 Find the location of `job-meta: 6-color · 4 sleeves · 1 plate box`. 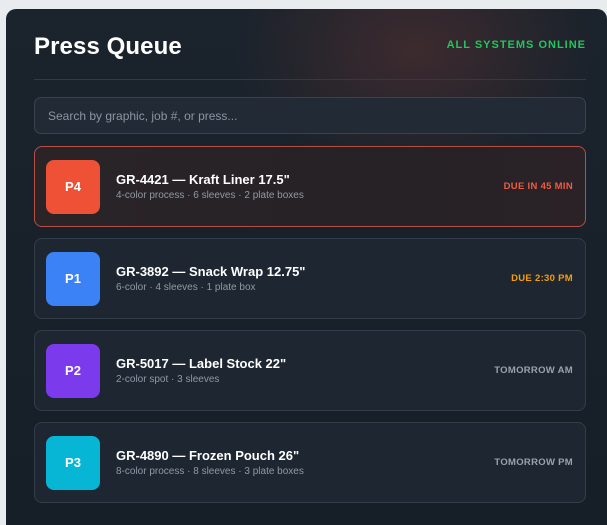

job-meta: 6-color · 4 sleeves · 1 plate box is located at coordinates (186, 287).